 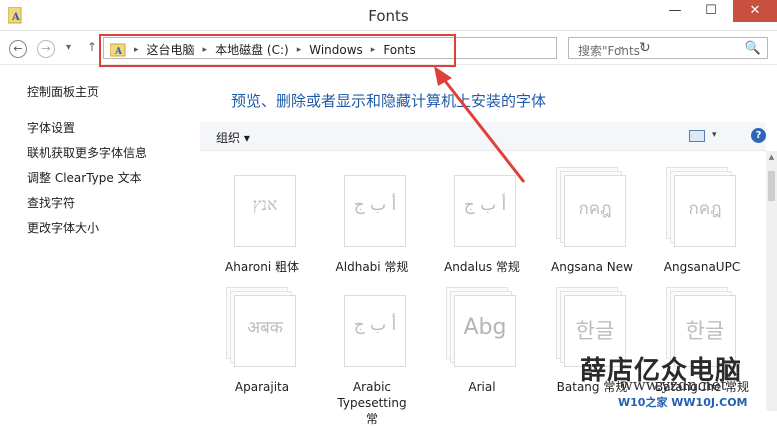 I want to click on address-highlight-box, so click(x=277, y=50).